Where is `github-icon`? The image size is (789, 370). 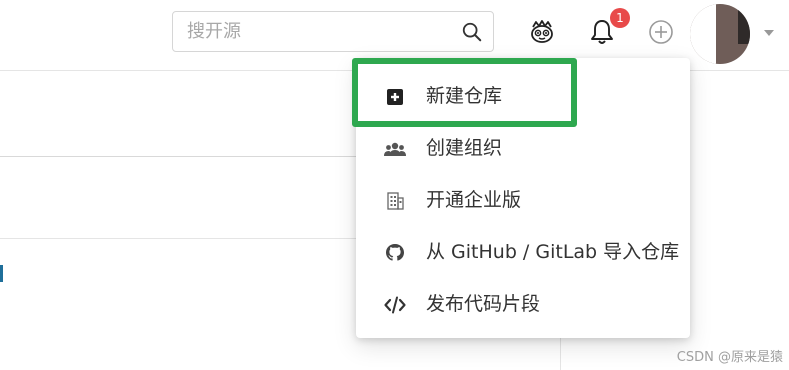
github-icon is located at coordinates (395, 252).